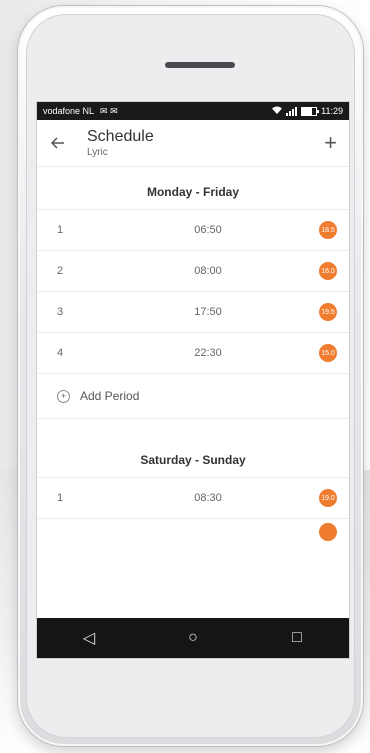  I want to click on carrier-label: vodafone NL, so click(69, 111).